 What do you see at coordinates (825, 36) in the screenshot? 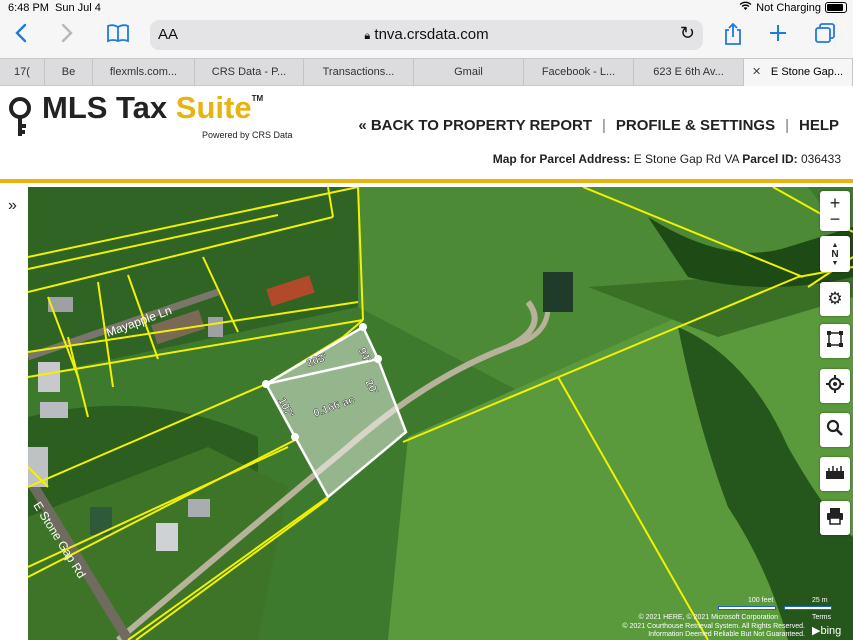
I see `tabs-overview-icon` at bounding box center [825, 36].